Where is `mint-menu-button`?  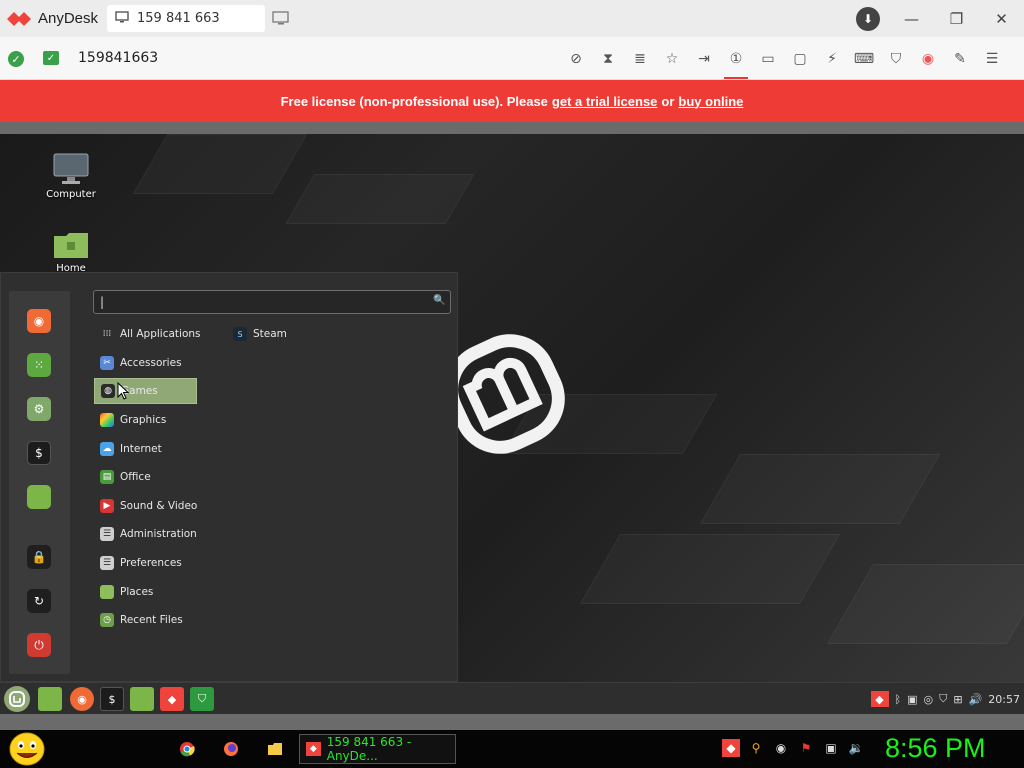 mint-menu-button is located at coordinates (17, 699).